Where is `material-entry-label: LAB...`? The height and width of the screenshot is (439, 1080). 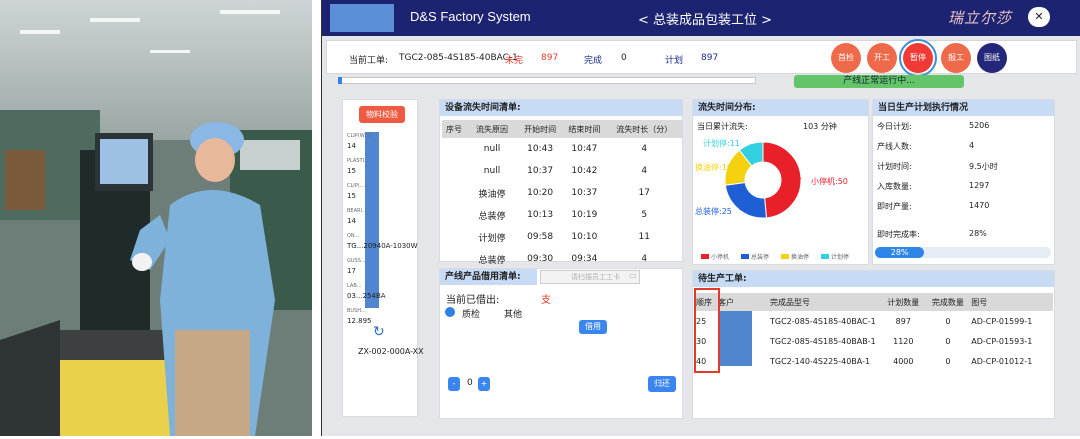
material-entry-label: LAB... is located at coordinates (354, 286).